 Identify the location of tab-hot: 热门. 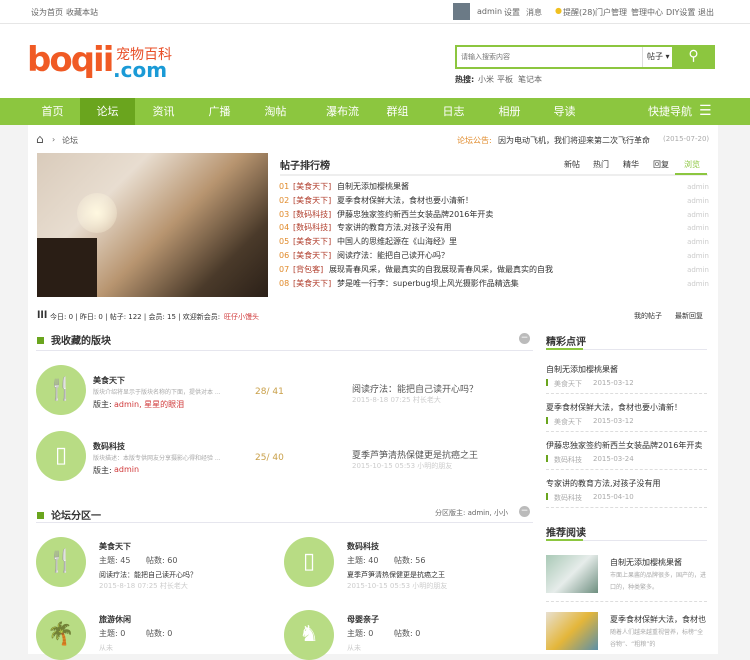
(601, 164).